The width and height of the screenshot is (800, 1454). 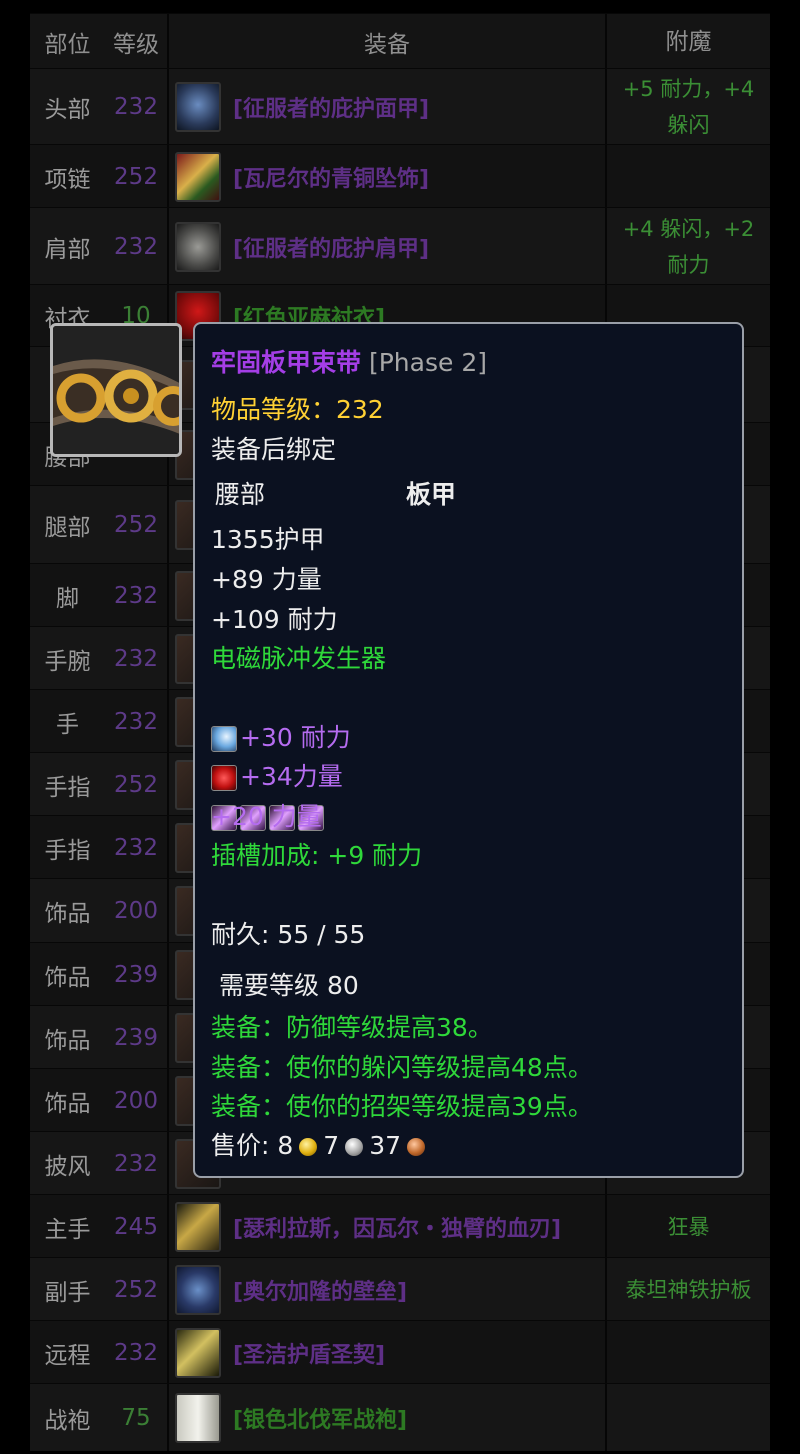 What do you see at coordinates (136, 1100) in the screenshot?
I see `ilvl-cell: 200` at bounding box center [136, 1100].